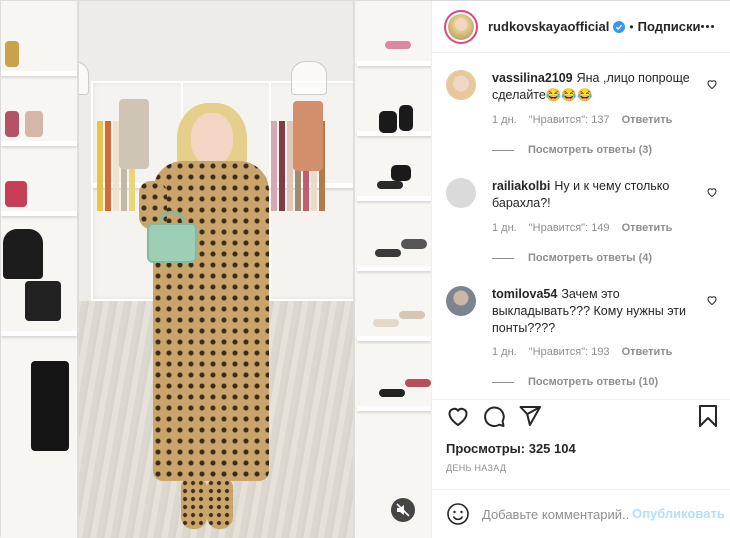 The height and width of the screenshot is (538, 730). What do you see at coordinates (548, 26) in the screenshot?
I see `author-username: rudkovskayaofficial` at bounding box center [548, 26].